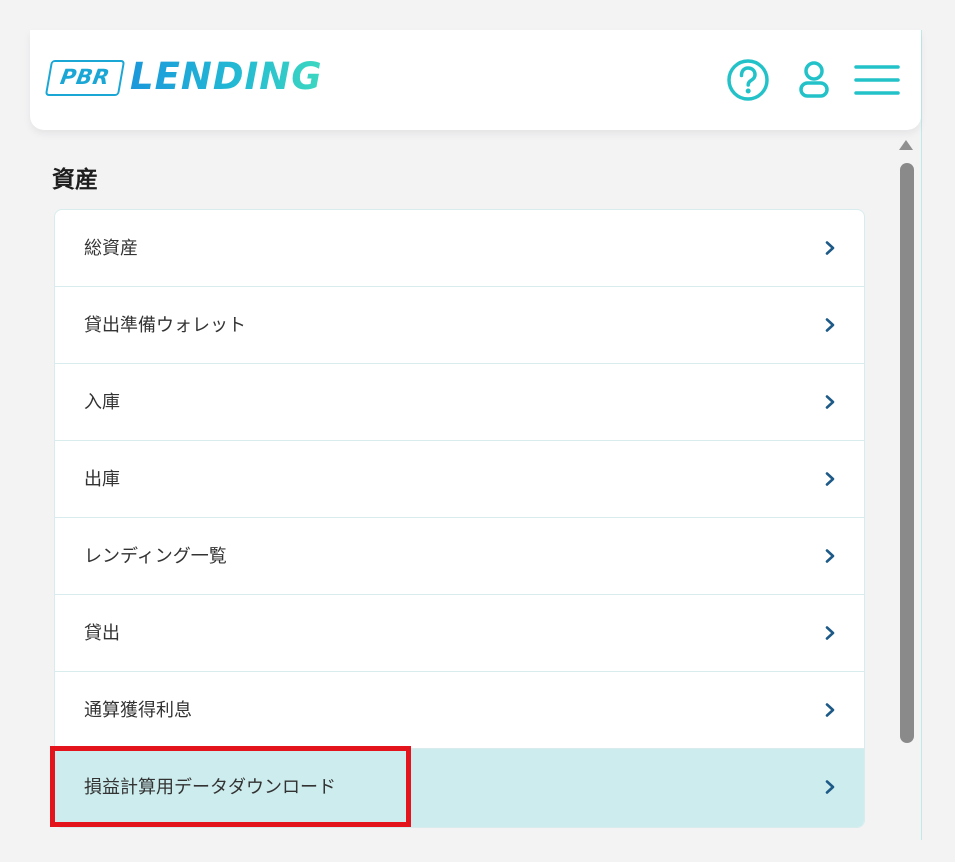 This screenshot has width=955, height=862. Describe the element at coordinates (75, 180) in the screenshot. I see `section-title: 資産` at that location.